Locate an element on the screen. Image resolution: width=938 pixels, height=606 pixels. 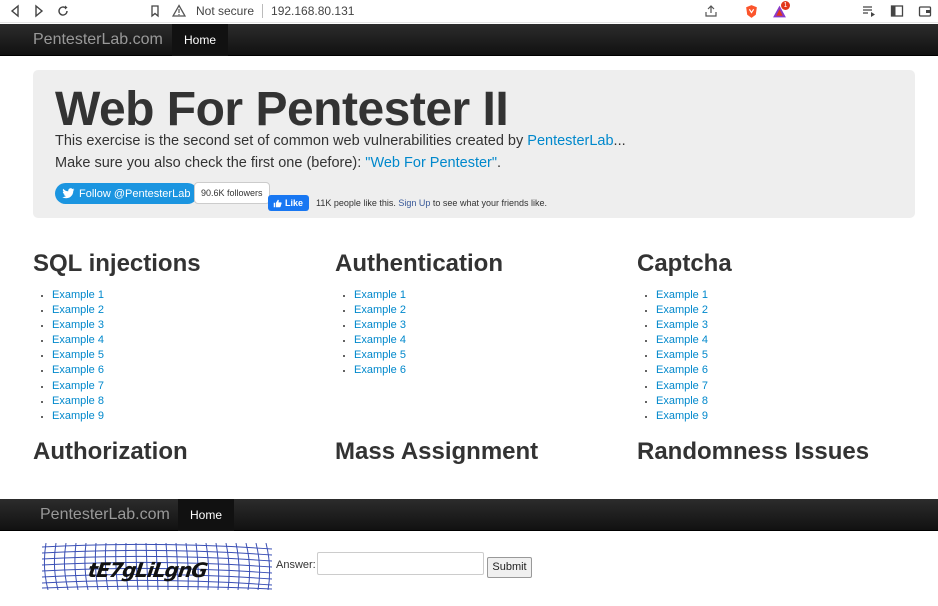
sidebar-icon is located at coordinates (897, 11).